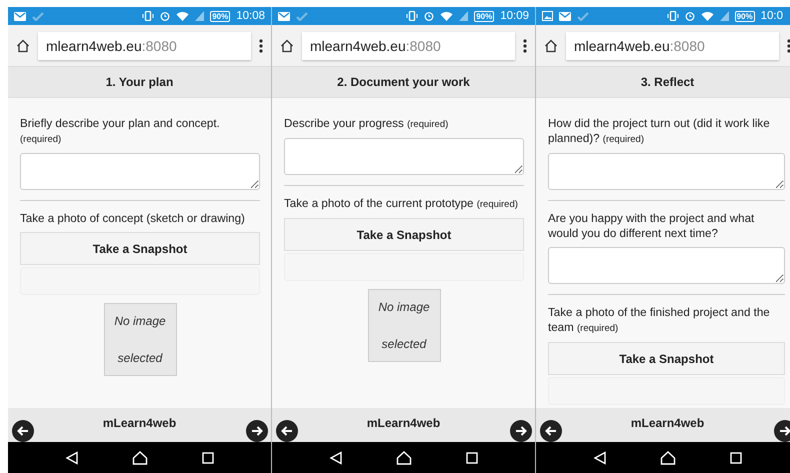 This screenshot has width=790, height=473. Describe the element at coordinates (250, 16) in the screenshot. I see `clock-time: 10:08` at that location.